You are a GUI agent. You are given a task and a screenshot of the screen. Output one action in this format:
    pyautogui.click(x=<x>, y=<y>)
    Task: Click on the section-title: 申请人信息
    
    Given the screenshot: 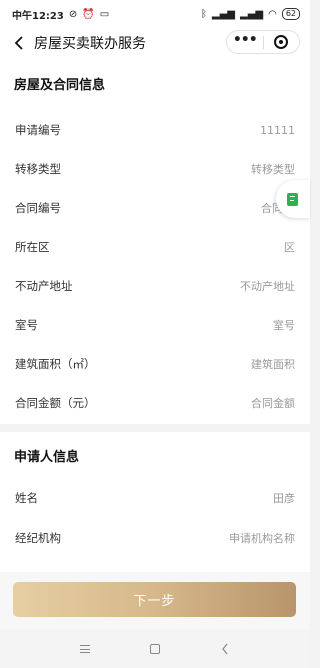 What is the action you would take?
    pyautogui.click(x=47, y=457)
    